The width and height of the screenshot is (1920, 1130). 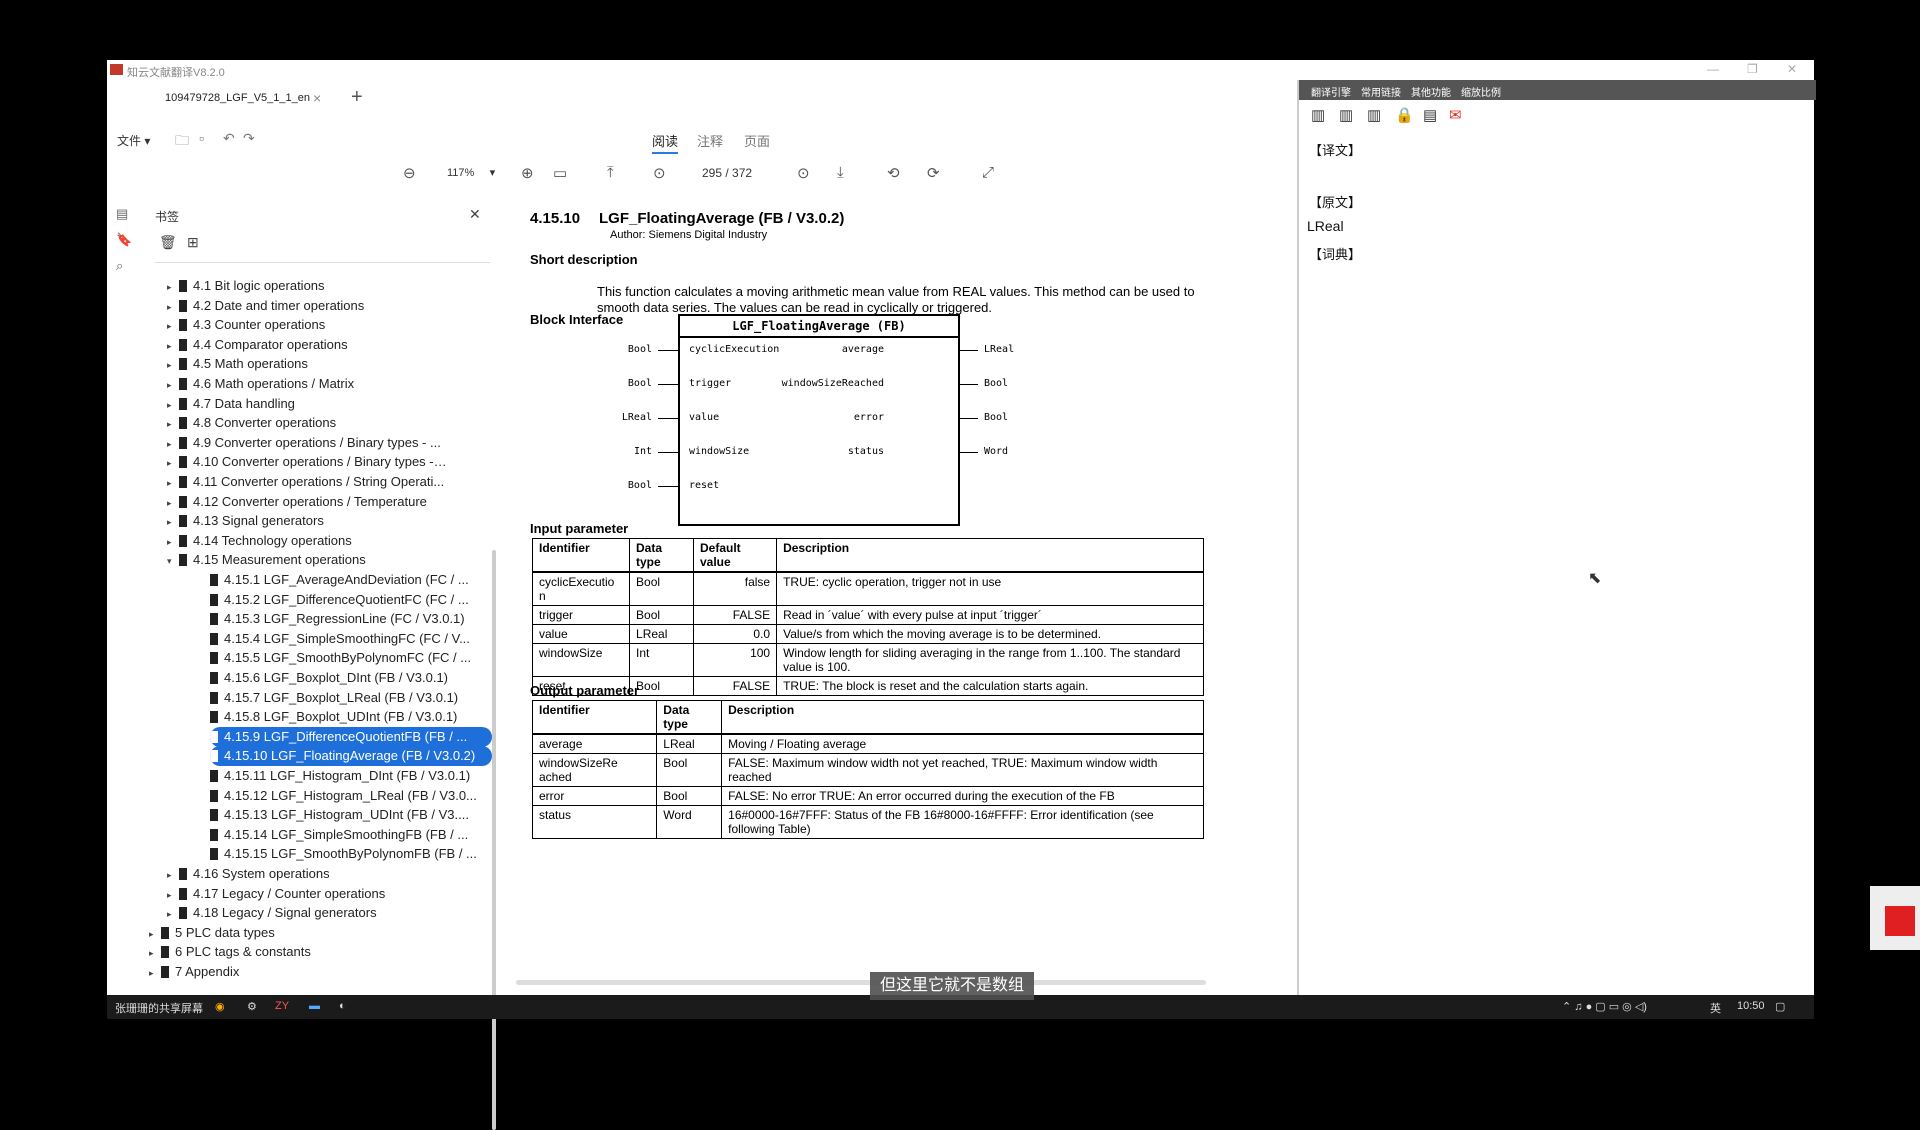 I want to click on bookmark-item: ▸ 4.17 Legacy / Counter operations, so click(x=307, y=894).